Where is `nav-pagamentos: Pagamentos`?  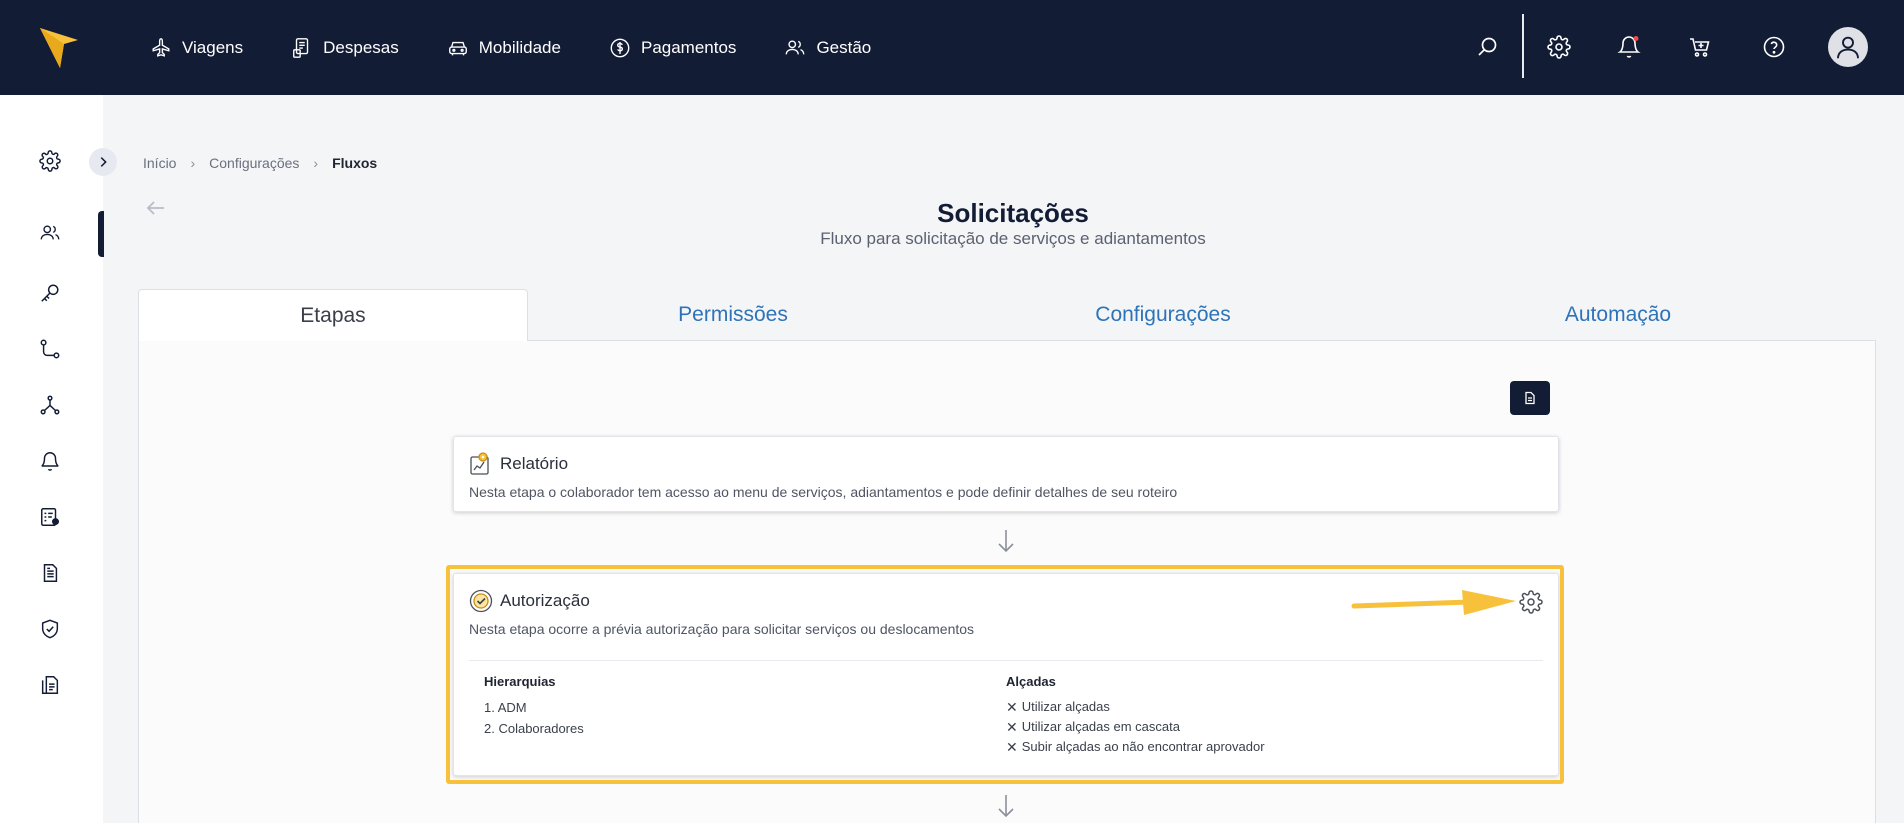
nav-pagamentos: Pagamentos is located at coordinates (672, 48).